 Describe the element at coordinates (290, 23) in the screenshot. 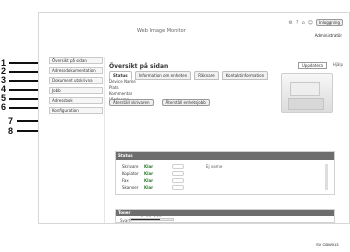

I see `settings-icon: ⚙` at that location.